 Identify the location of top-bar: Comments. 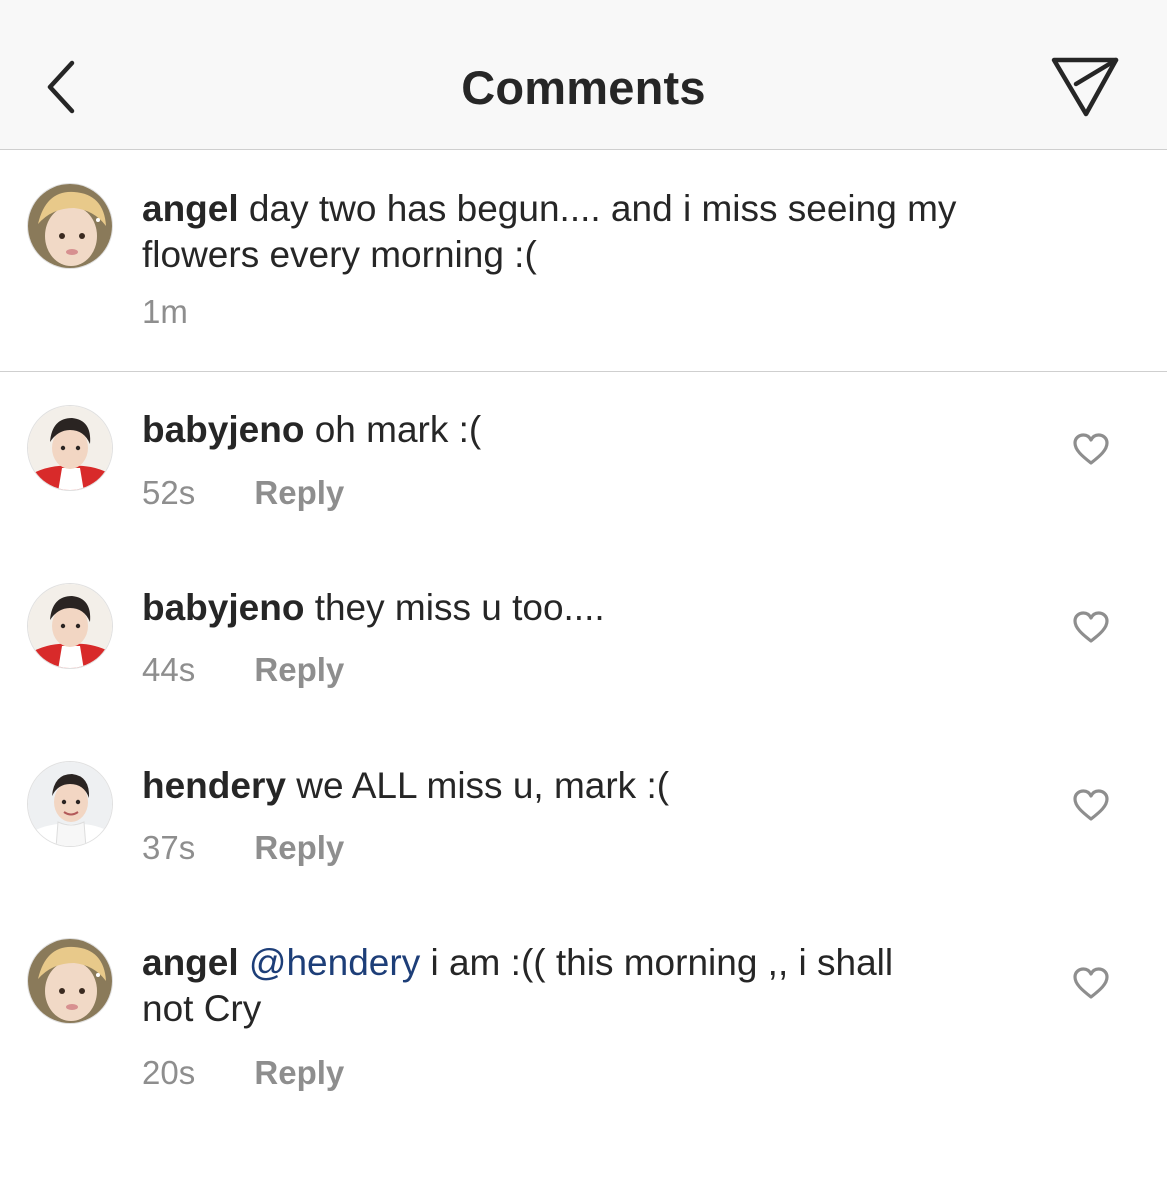
(583, 75).